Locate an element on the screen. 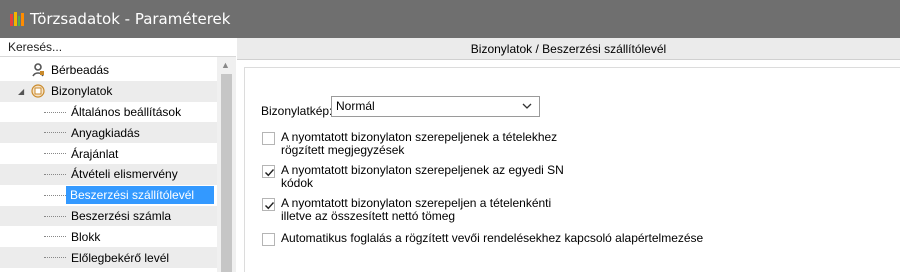 This screenshot has height=272, width=900. tree-item-beszerzesi-szallitolevel: Beszerzési szállítólevél is located at coordinates (108, 195).